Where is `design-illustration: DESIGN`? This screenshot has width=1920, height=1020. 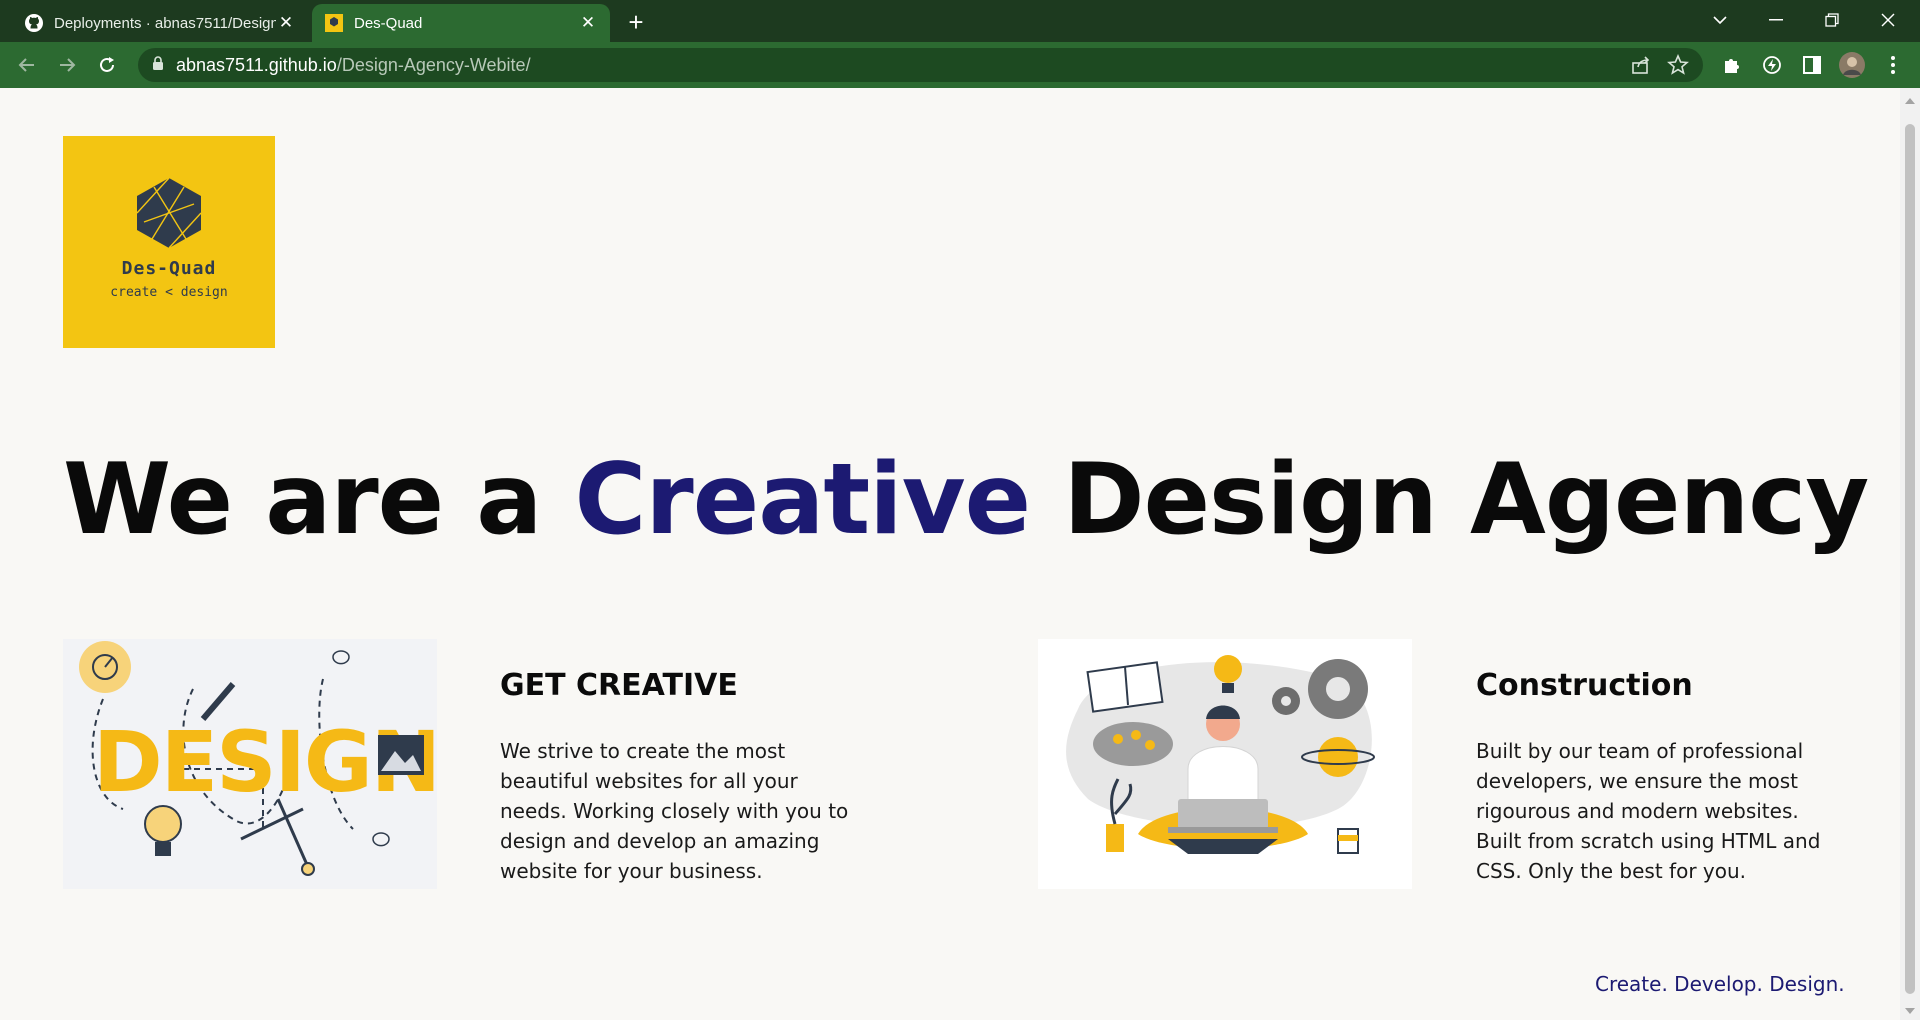
design-illustration: DESIGN is located at coordinates (252, 764).